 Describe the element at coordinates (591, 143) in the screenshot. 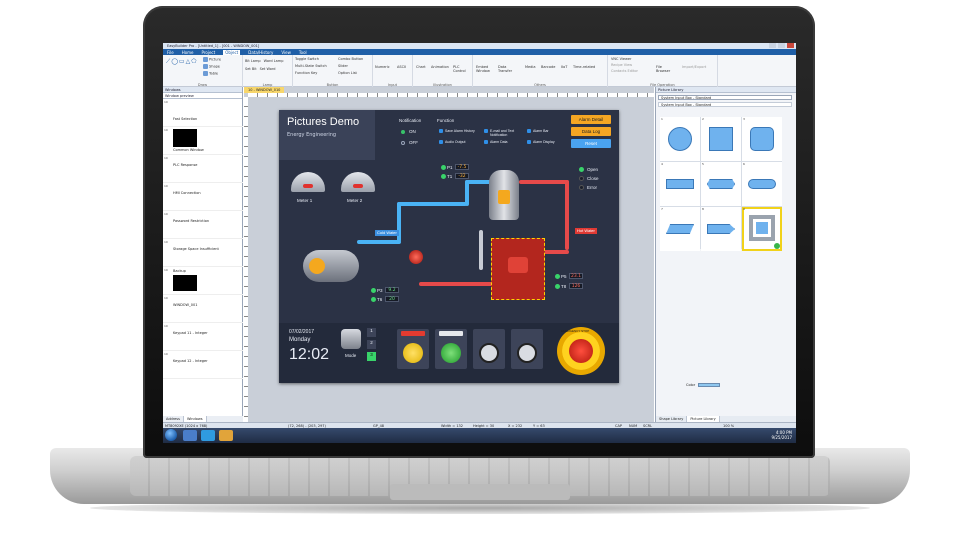

I see `reset-button: Reset` at that location.